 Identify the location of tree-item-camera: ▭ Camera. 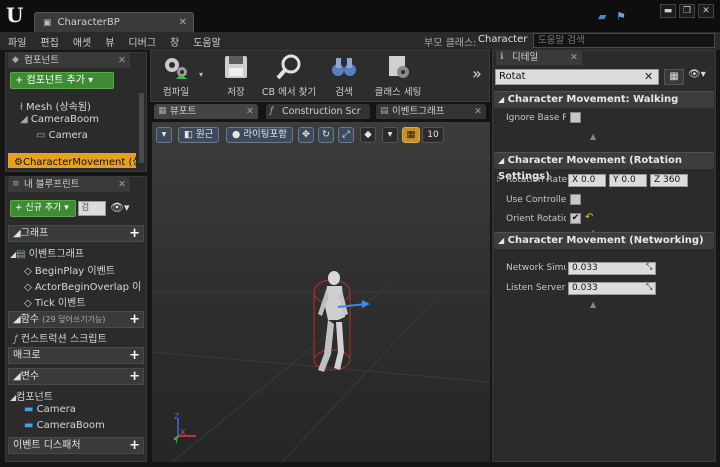
(62, 135).